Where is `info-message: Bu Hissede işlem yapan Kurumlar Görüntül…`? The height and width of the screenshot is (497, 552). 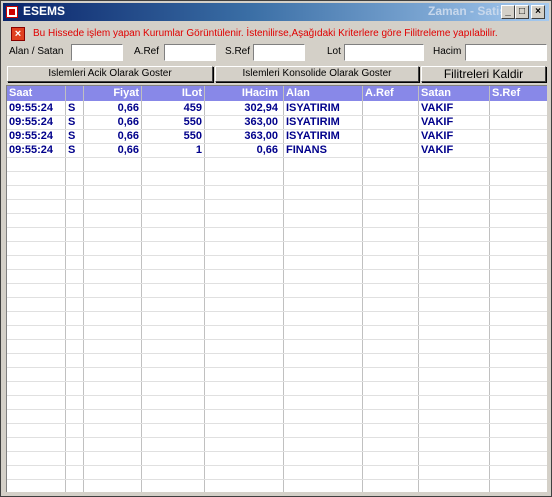
info-message: Bu Hissede işlem yapan Kurumlar Görüntül… is located at coordinates (265, 33).